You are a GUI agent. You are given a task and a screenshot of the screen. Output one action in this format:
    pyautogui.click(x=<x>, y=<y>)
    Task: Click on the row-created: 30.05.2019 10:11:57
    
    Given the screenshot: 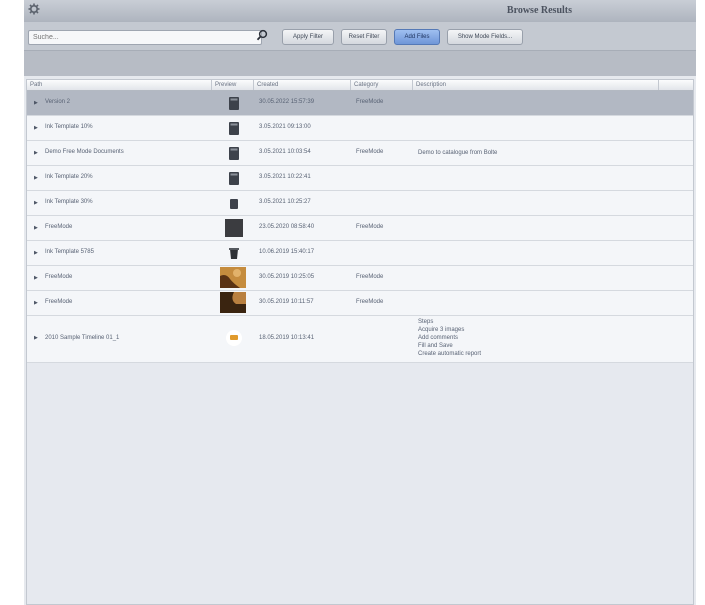 What is the action you would take?
    pyautogui.click(x=286, y=302)
    